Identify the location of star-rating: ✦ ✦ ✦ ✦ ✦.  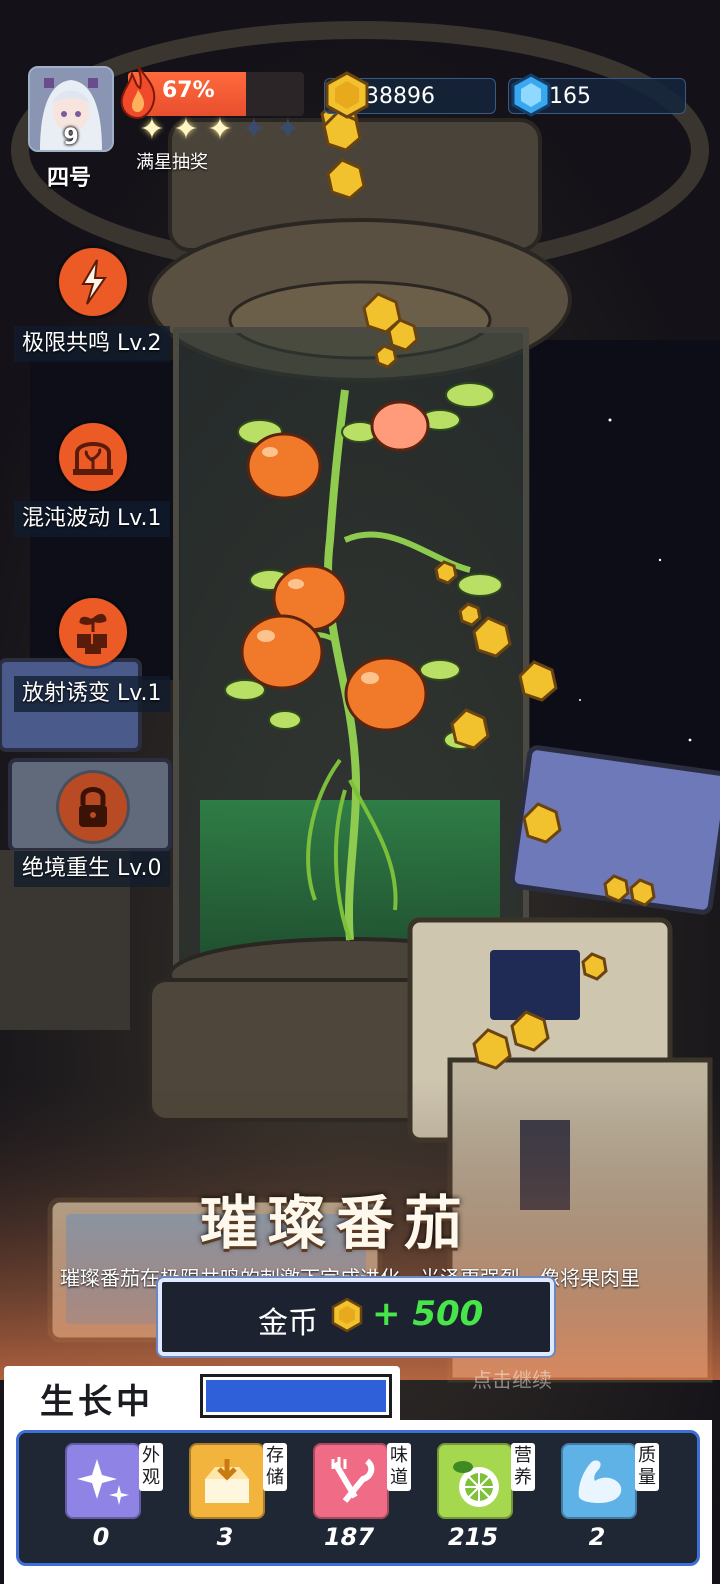
(220, 130).